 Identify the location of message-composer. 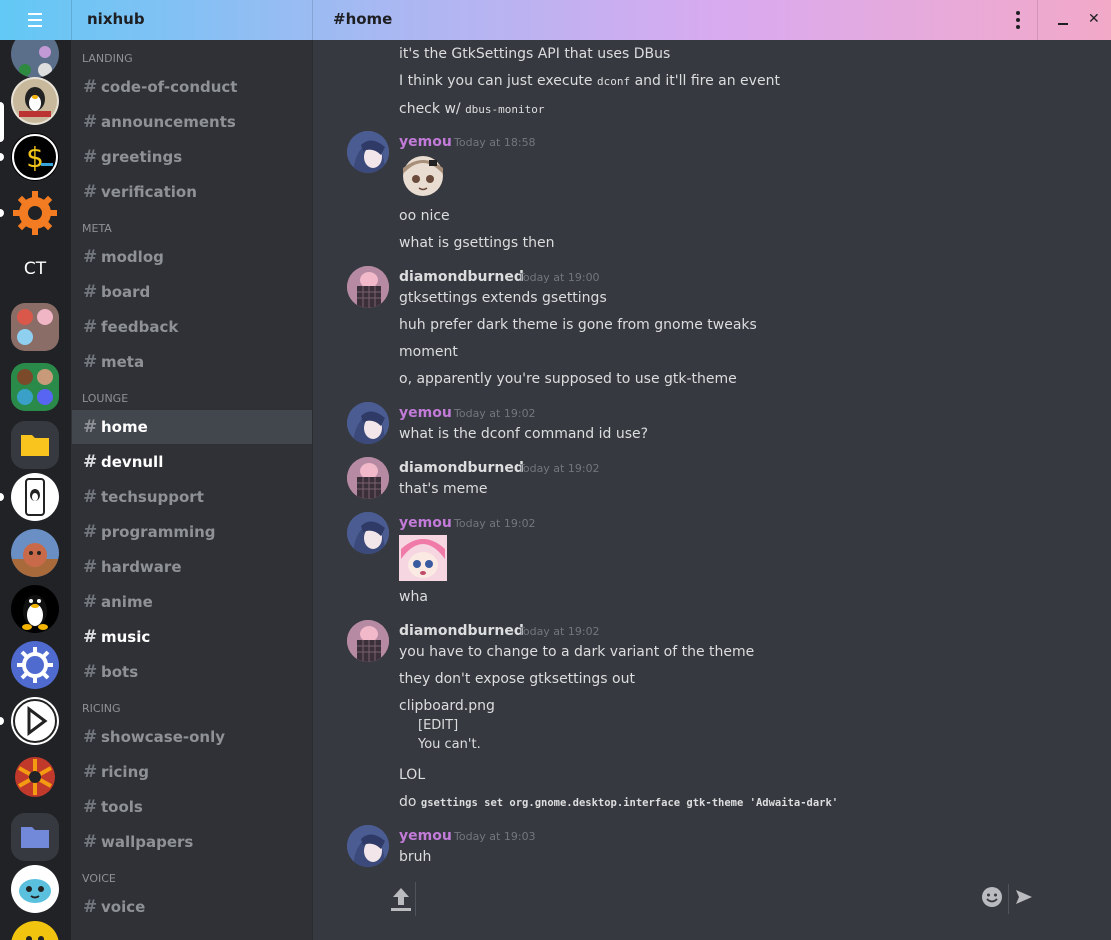
(714, 899).